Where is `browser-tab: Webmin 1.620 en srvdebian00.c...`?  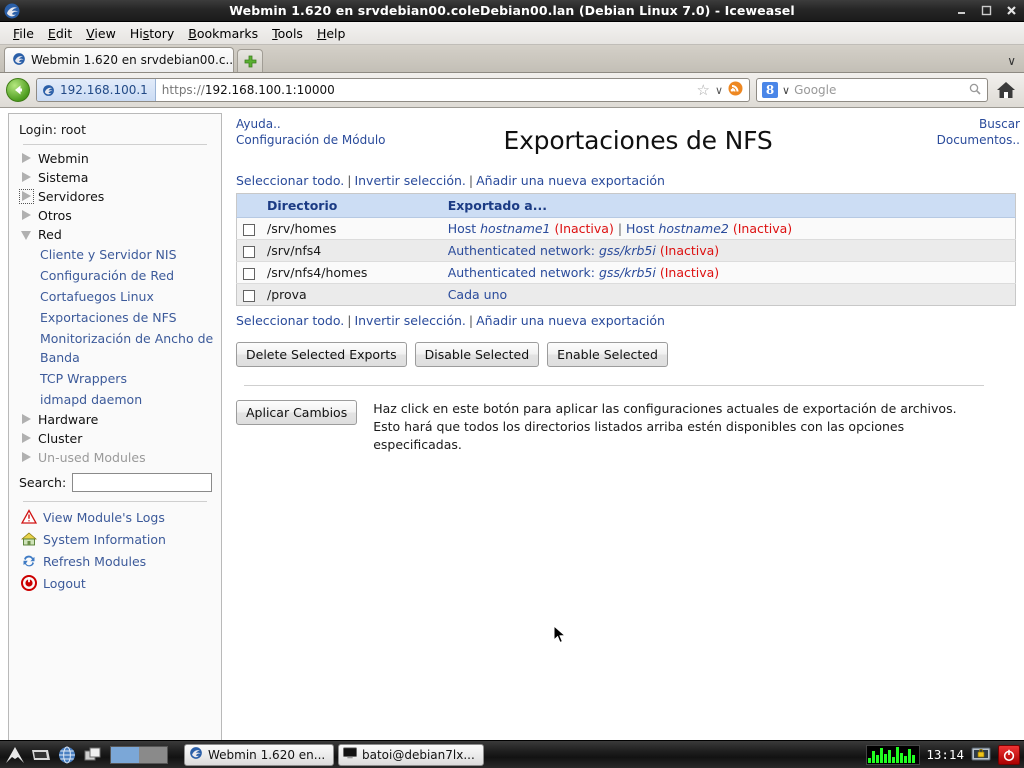
browser-tab: Webmin 1.620 en srvdebian00.c... is located at coordinates (119, 59).